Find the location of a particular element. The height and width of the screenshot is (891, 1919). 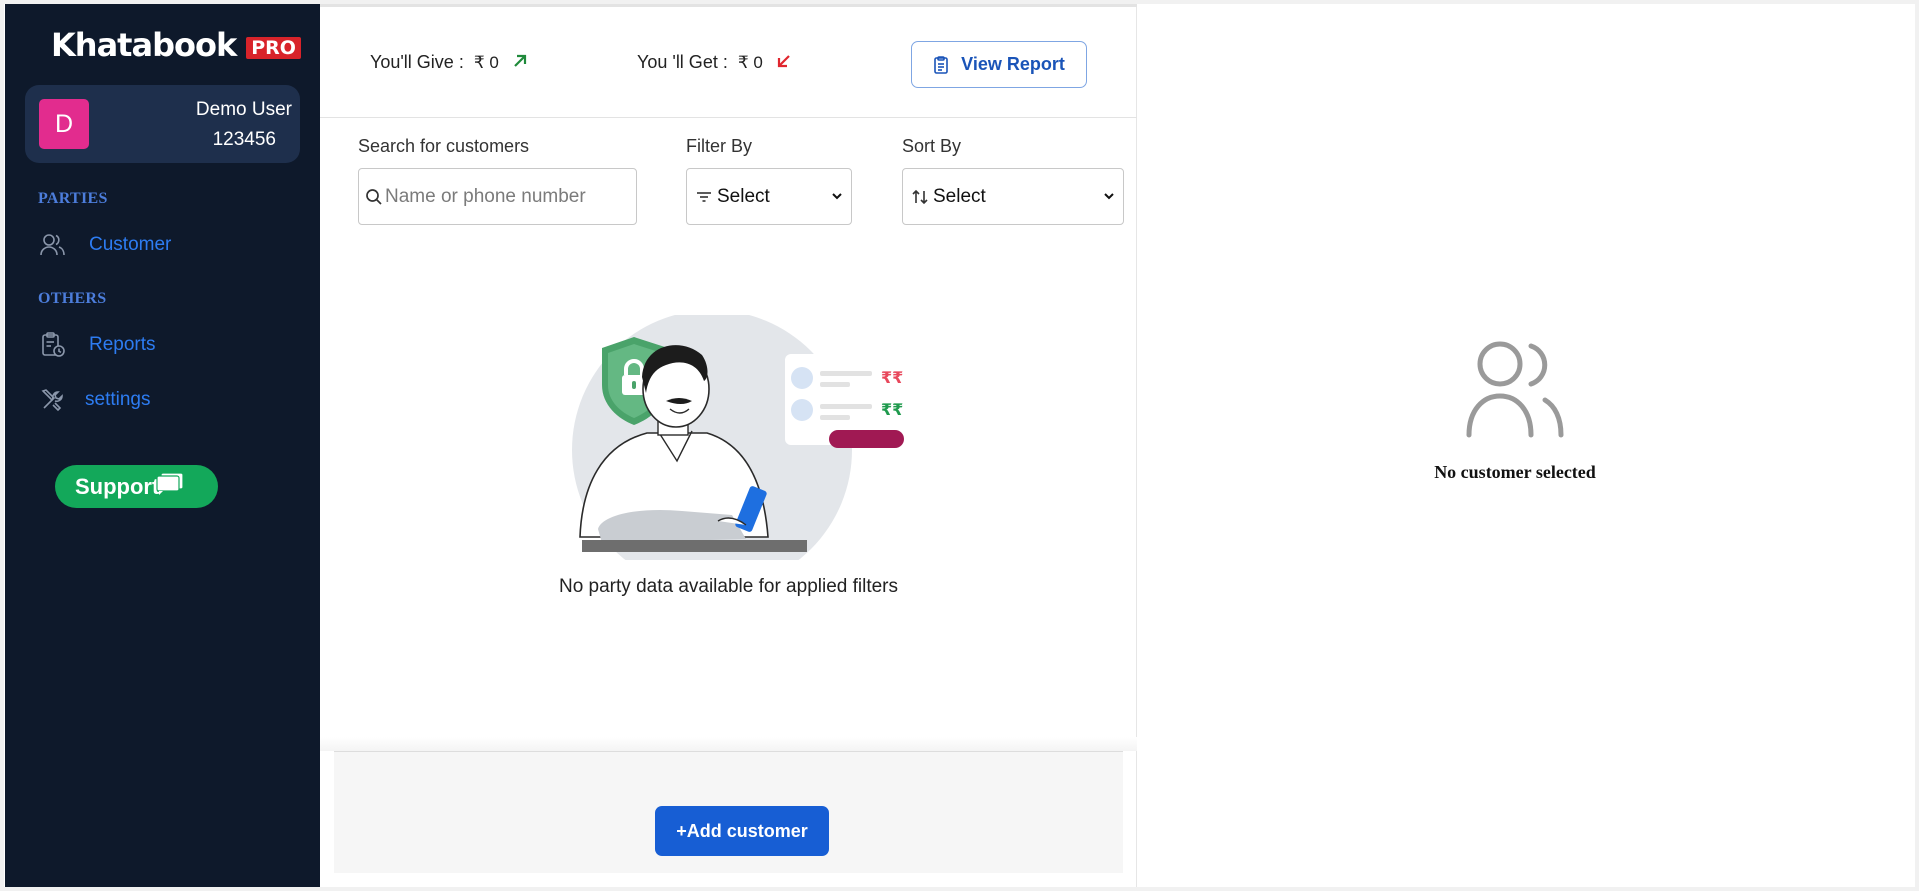

sidebar-item-settings: settings is located at coordinates (94, 400).